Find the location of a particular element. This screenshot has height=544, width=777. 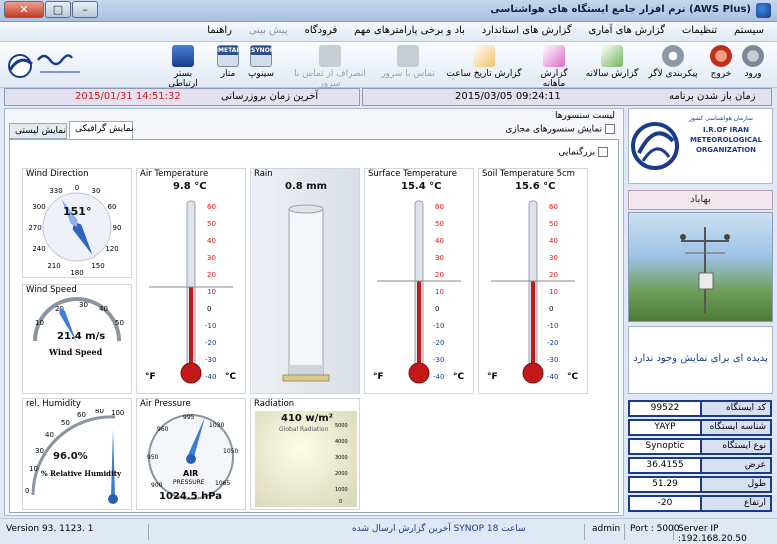

menu-airport: فرودگاه is located at coordinates (321, 30).